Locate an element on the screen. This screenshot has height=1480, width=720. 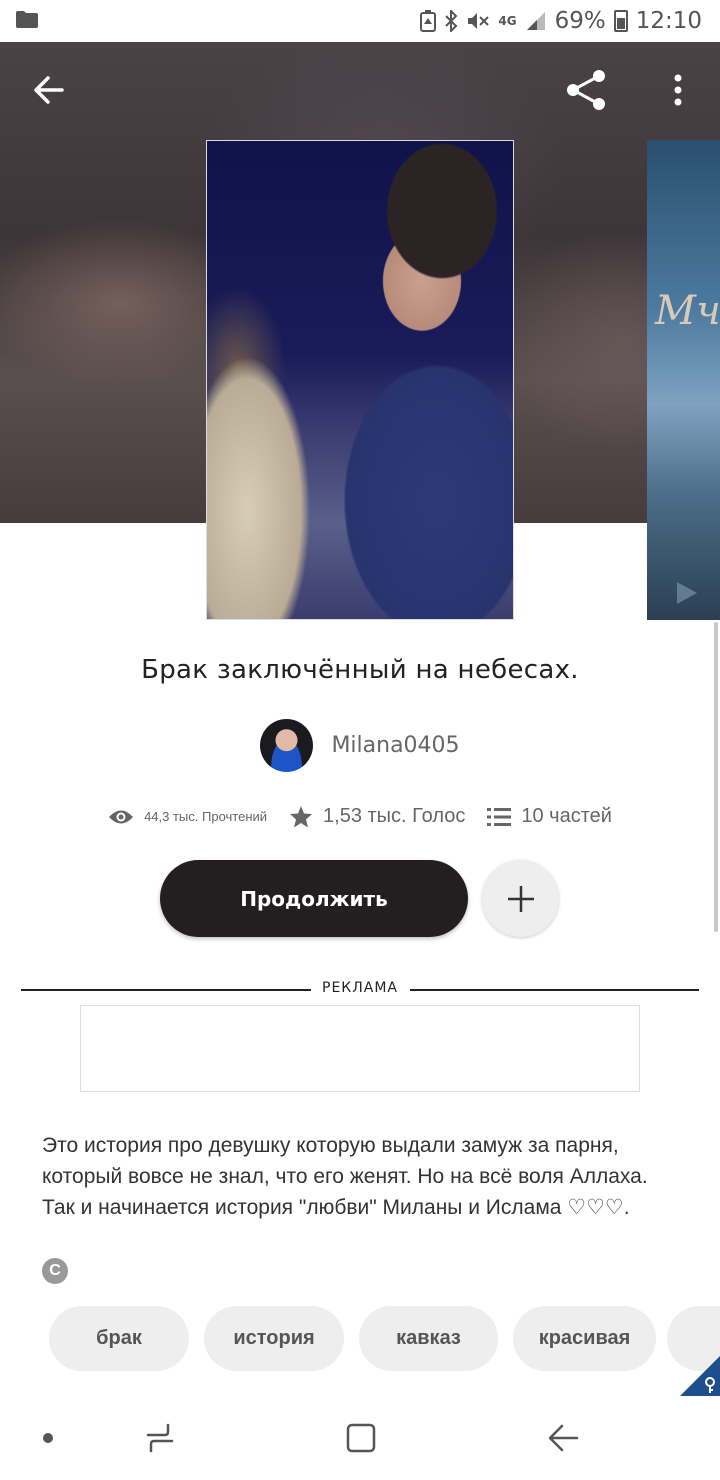
author-name: Milana0405 is located at coordinates (395, 745).